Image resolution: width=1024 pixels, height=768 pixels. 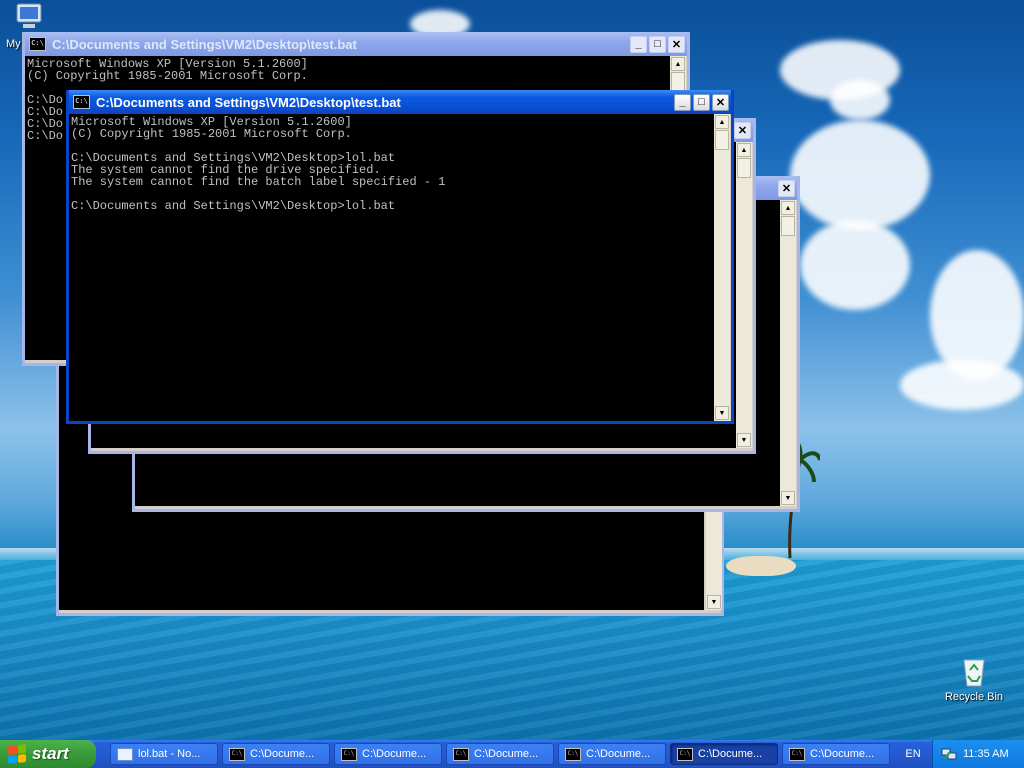 I want to click on start-button: start, so click(x=48, y=754).